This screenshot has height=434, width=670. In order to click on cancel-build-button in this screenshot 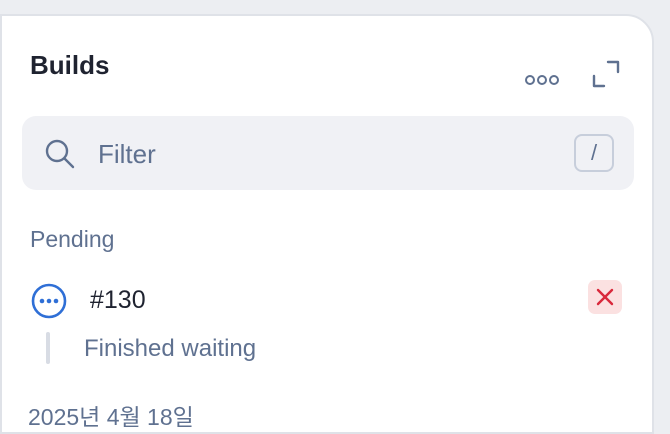, I will do `click(605, 297)`.